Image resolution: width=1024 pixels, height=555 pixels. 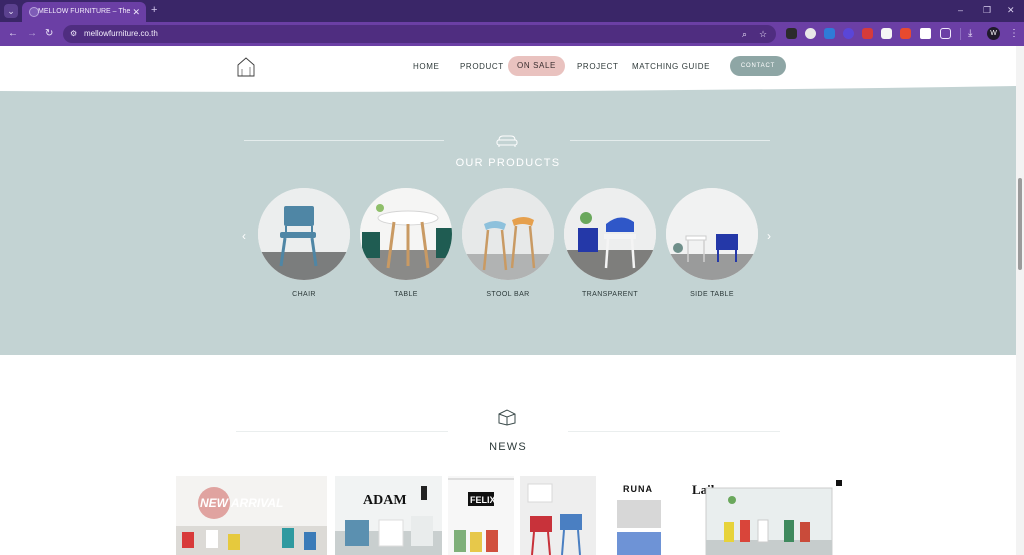 I want to click on product-image-side-table, so click(x=712, y=234).